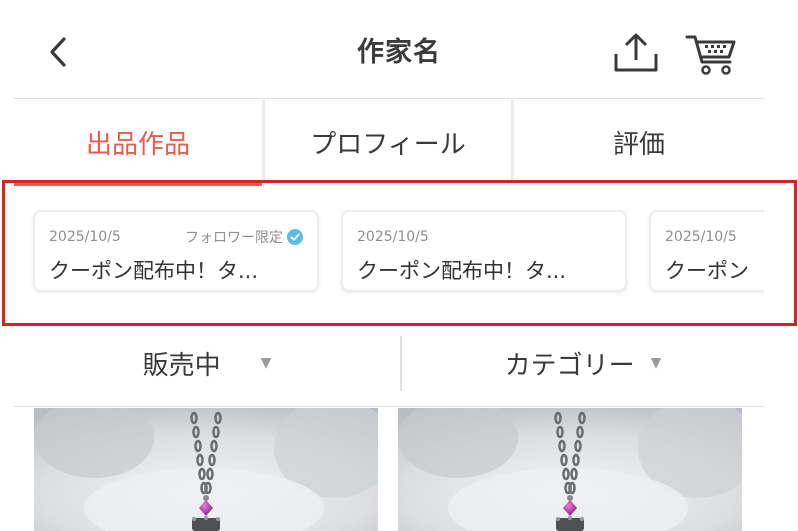 This screenshot has height=531, width=798. I want to click on cart-icon, so click(710, 55).